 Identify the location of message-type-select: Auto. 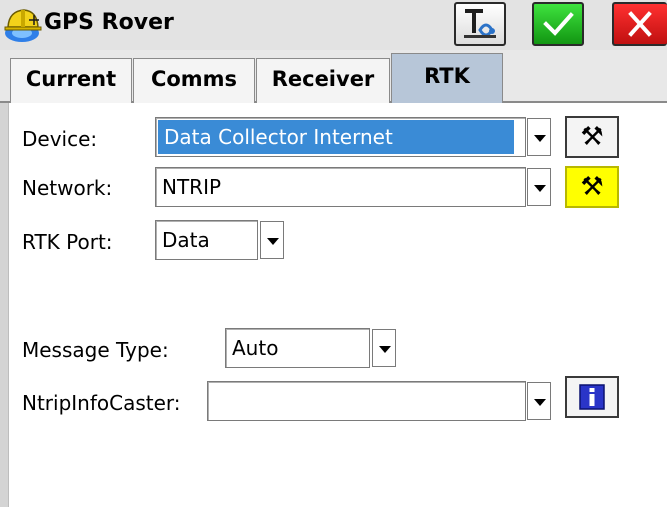
(297, 348).